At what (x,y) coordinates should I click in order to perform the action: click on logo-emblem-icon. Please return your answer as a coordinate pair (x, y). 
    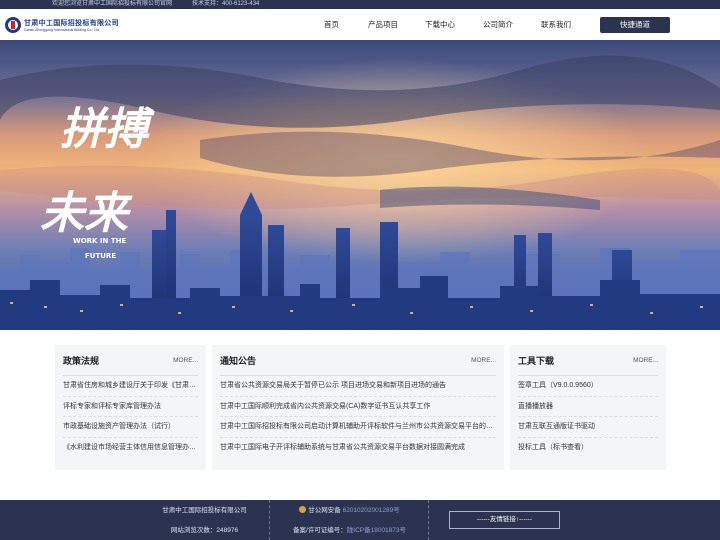
    Looking at the image, I should click on (13, 25).